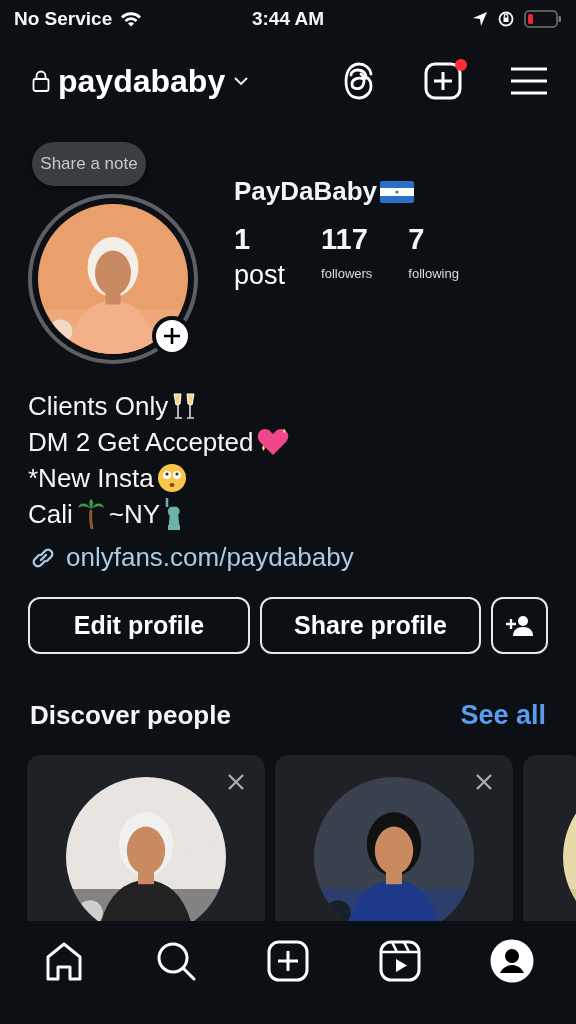 The image size is (576, 1024). Describe the element at coordinates (91, 478) in the screenshot. I see `bio-text: *New Insta` at that location.